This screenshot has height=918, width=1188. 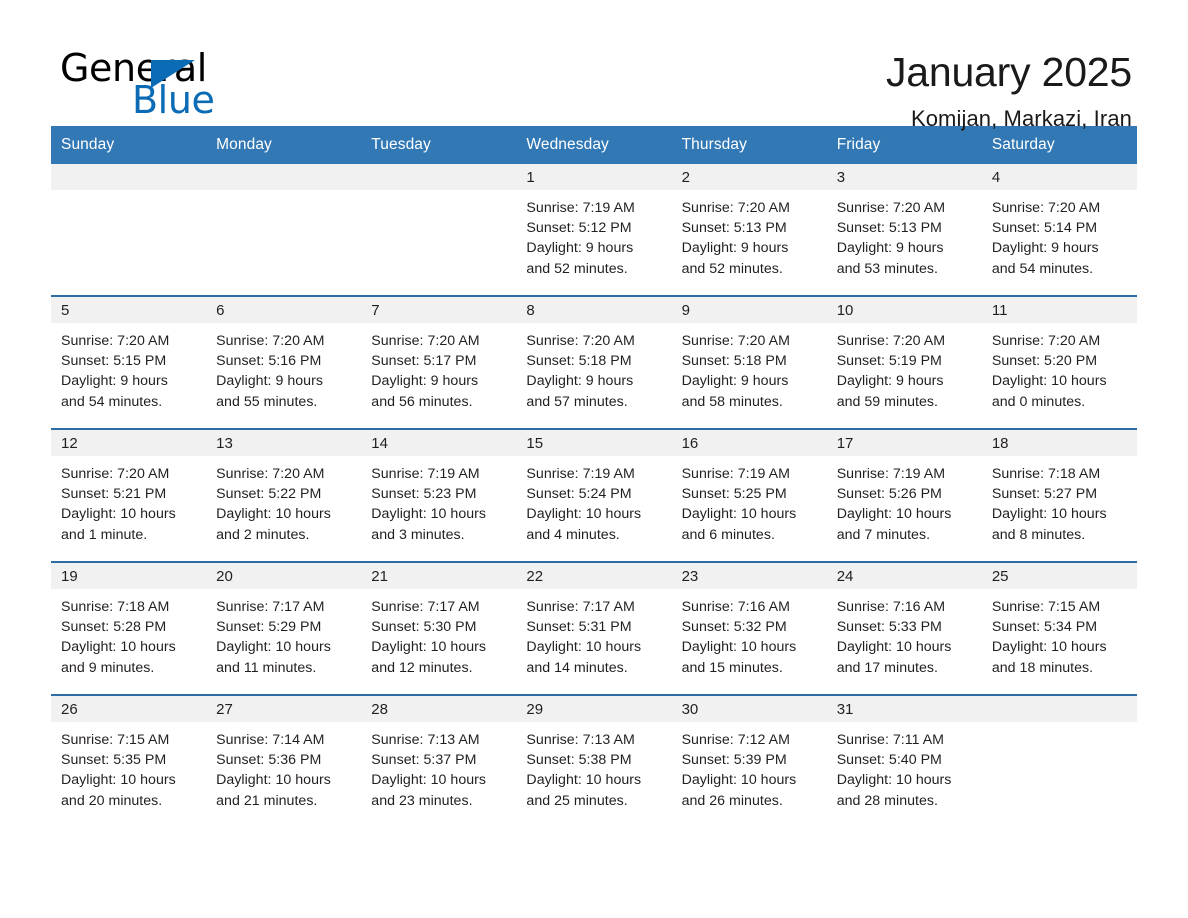 What do you see at coordinates (890, 740) in the screenshot?
I see `sunrise-text: Sunrise: 7:11 AM` at bounding box center [890, 740].